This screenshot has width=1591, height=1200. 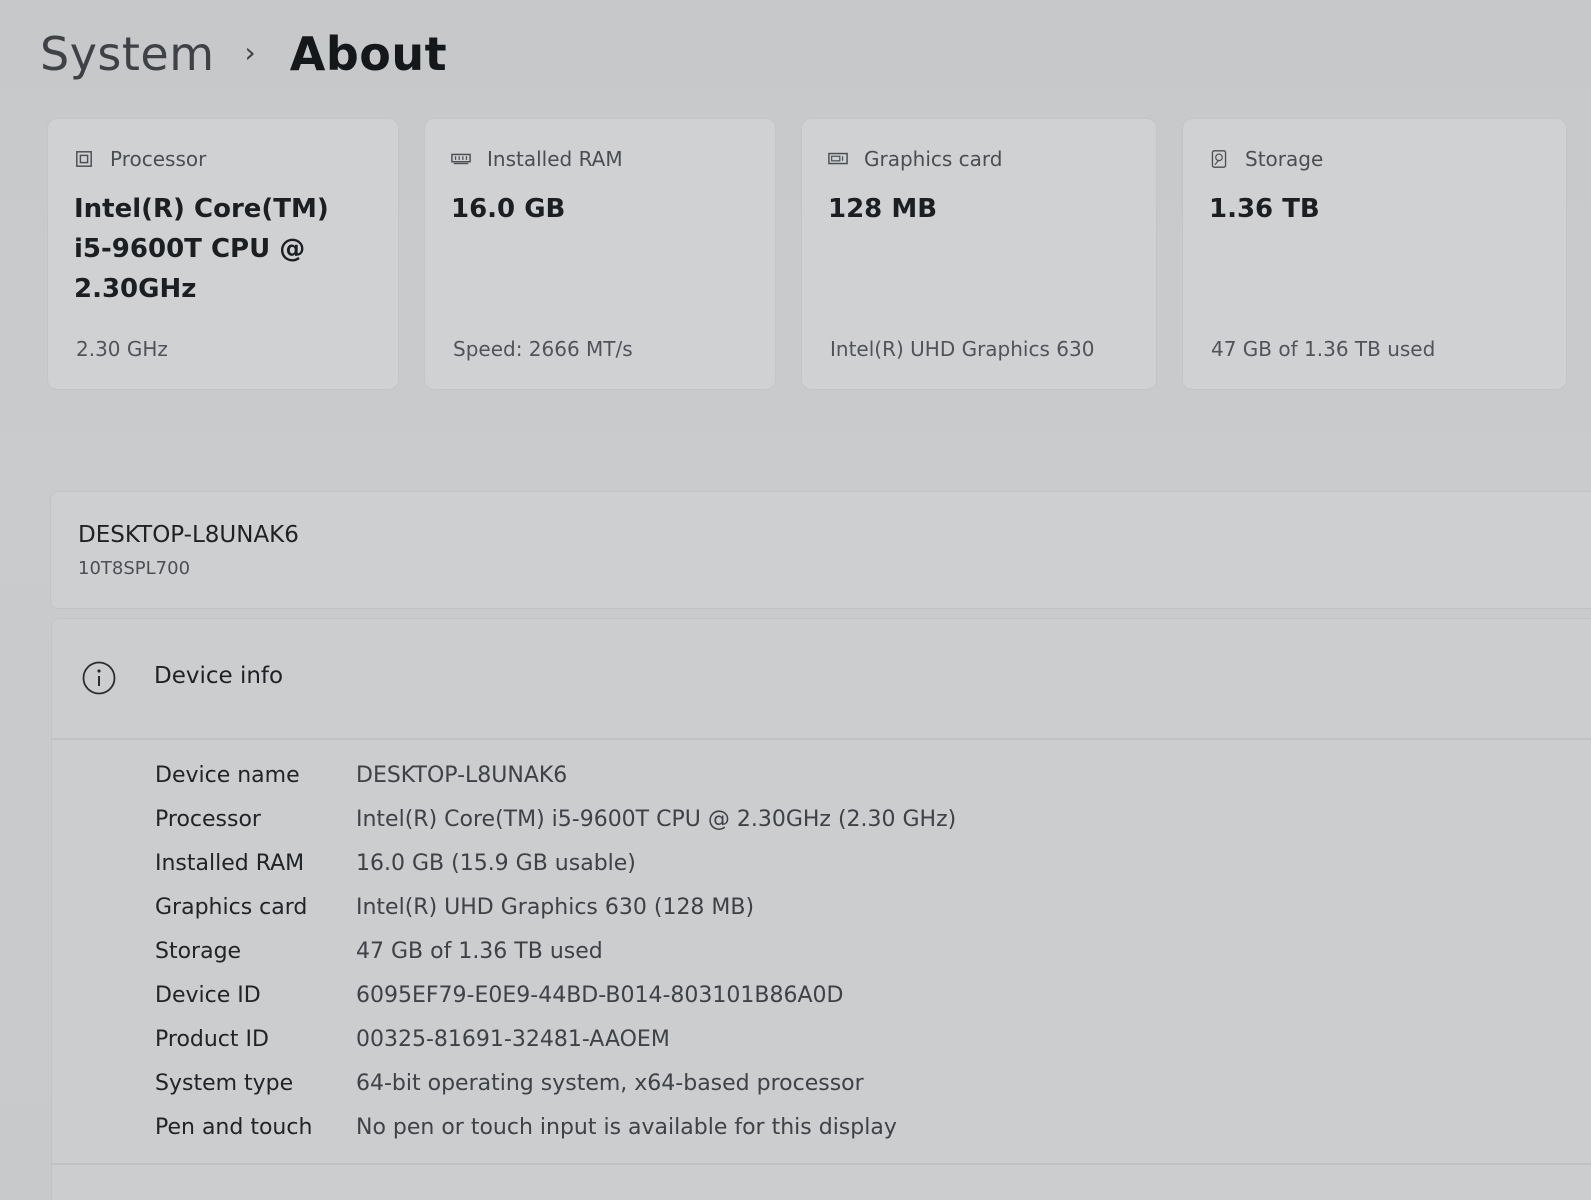 What do you see at coordinates (933, 159) in the screenshot?
I see `card-title: Graphics card` at bounding box center [933, 159].